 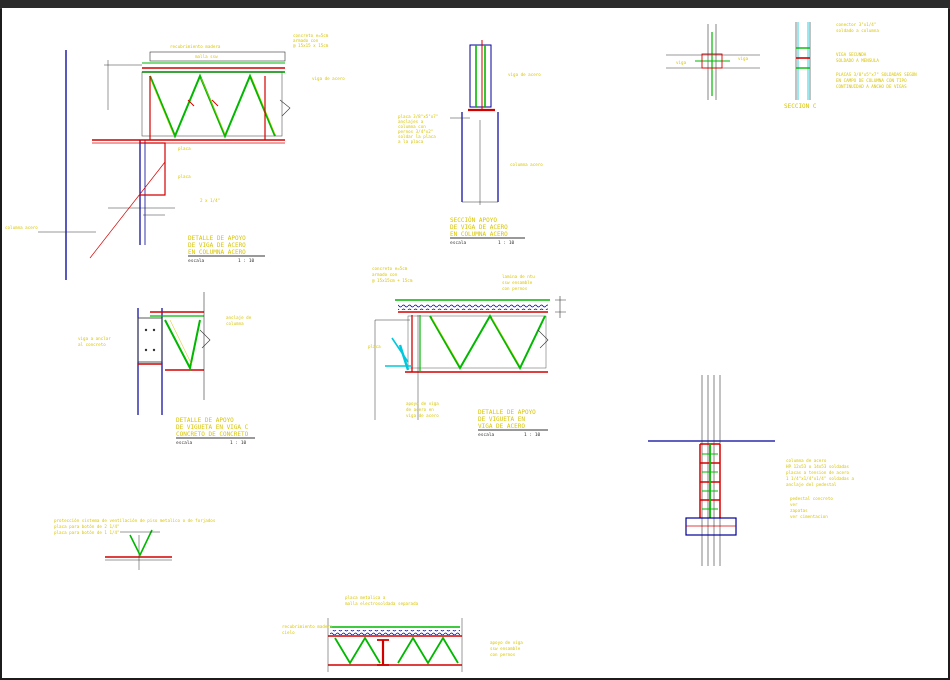 I want to click on label: columna, so click(x=235, y=323).